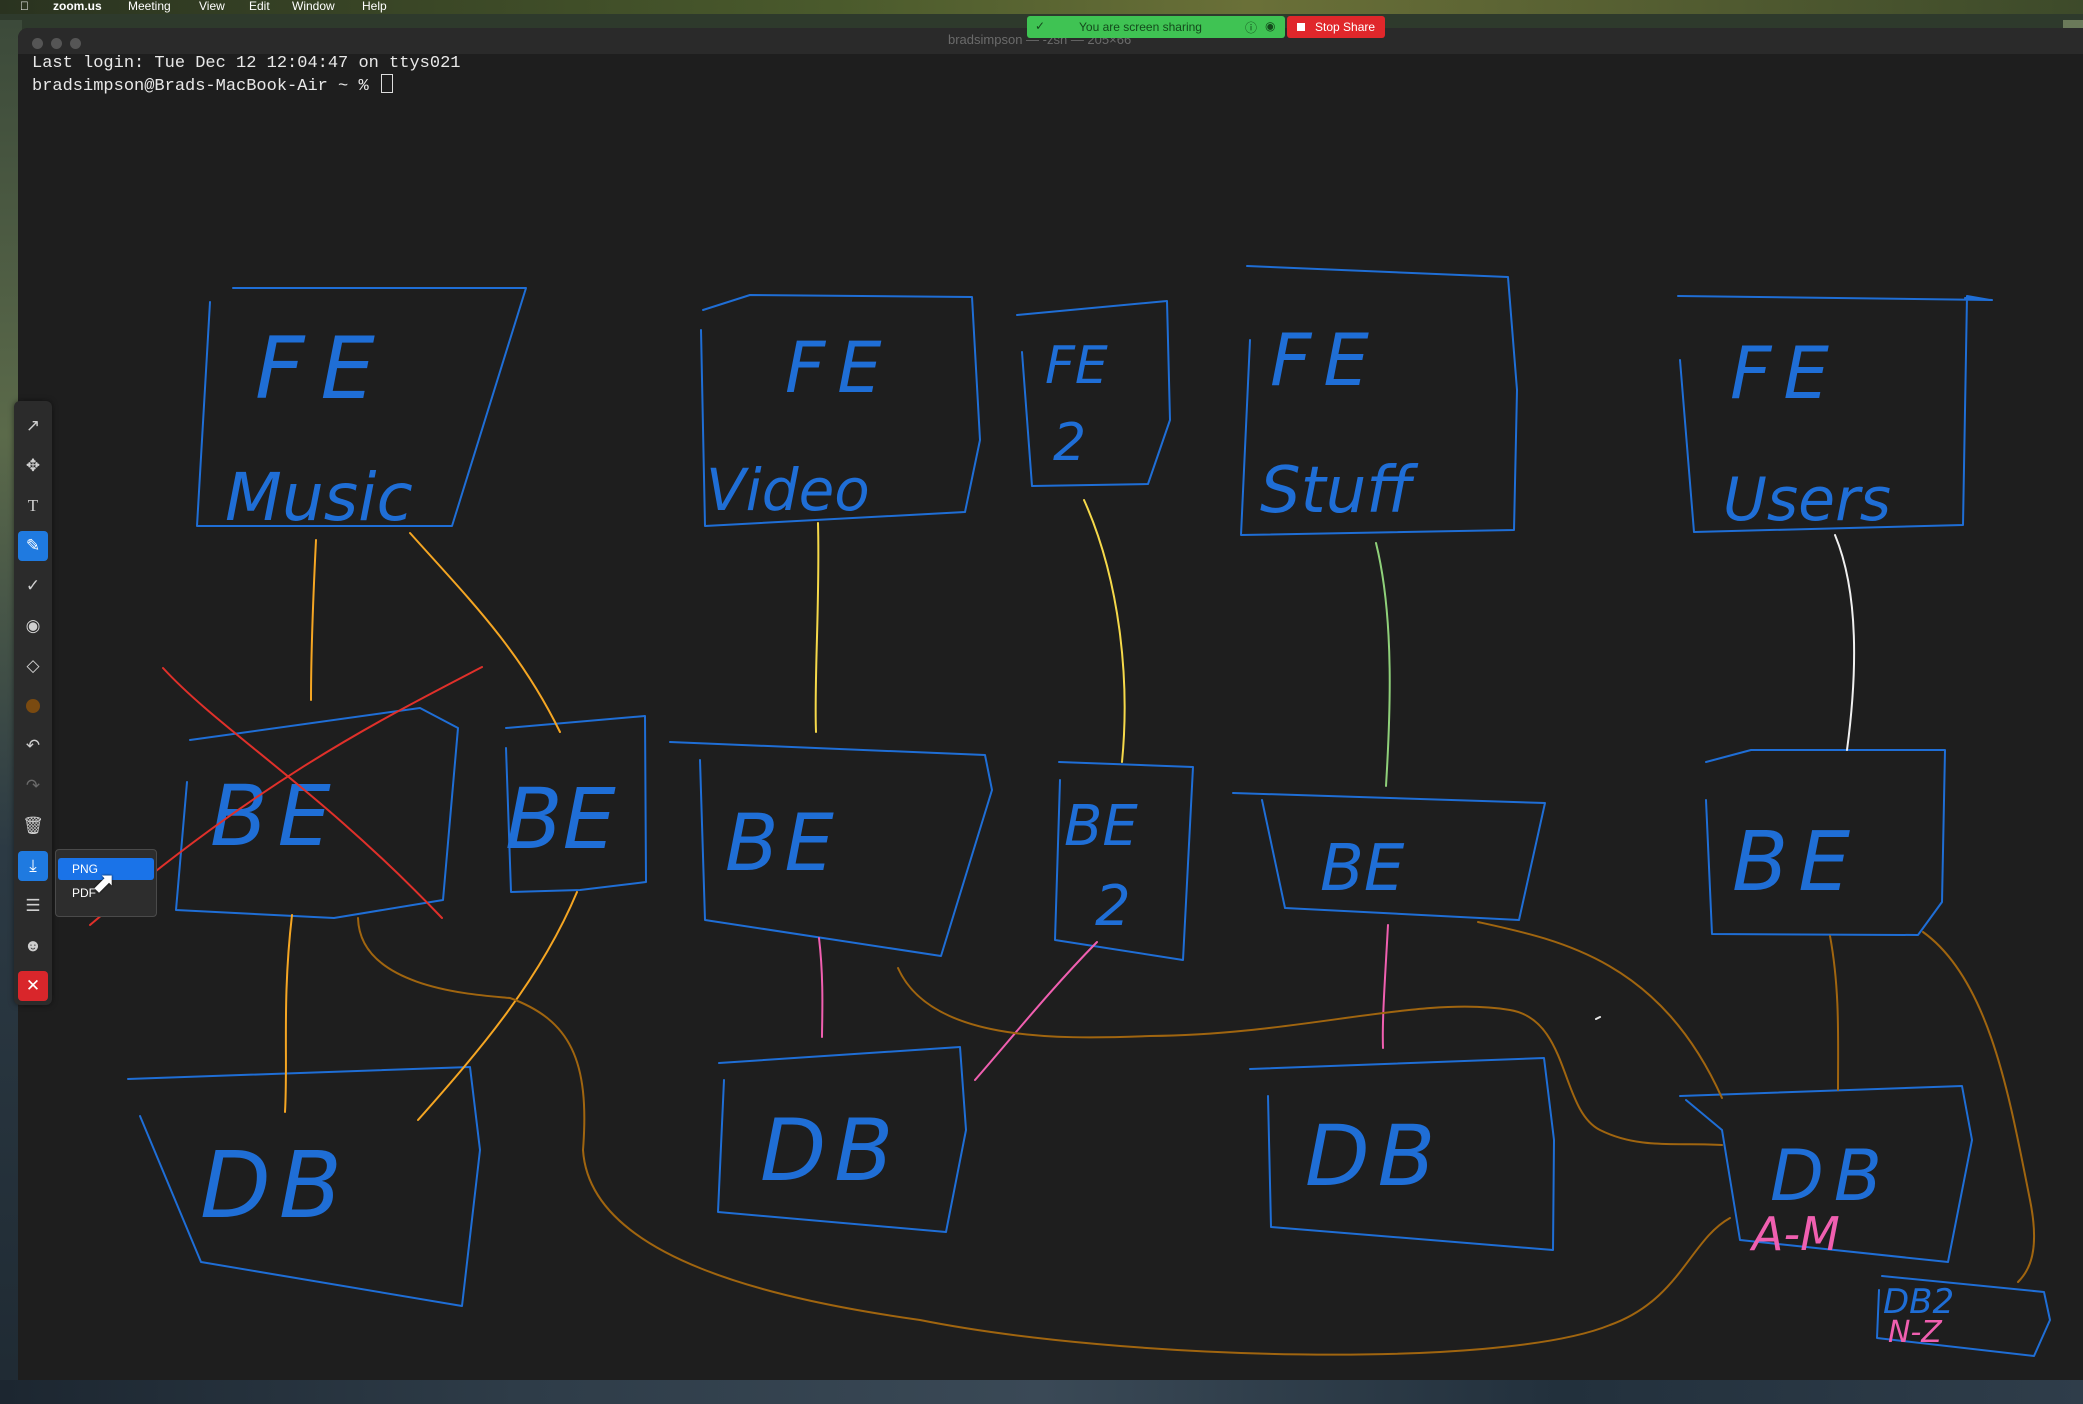 This screenshot has height=1404, width=2083. Describe the element at coordinates (33, 866) in the screenshot. I see `save-icon: ⤓` at that location.